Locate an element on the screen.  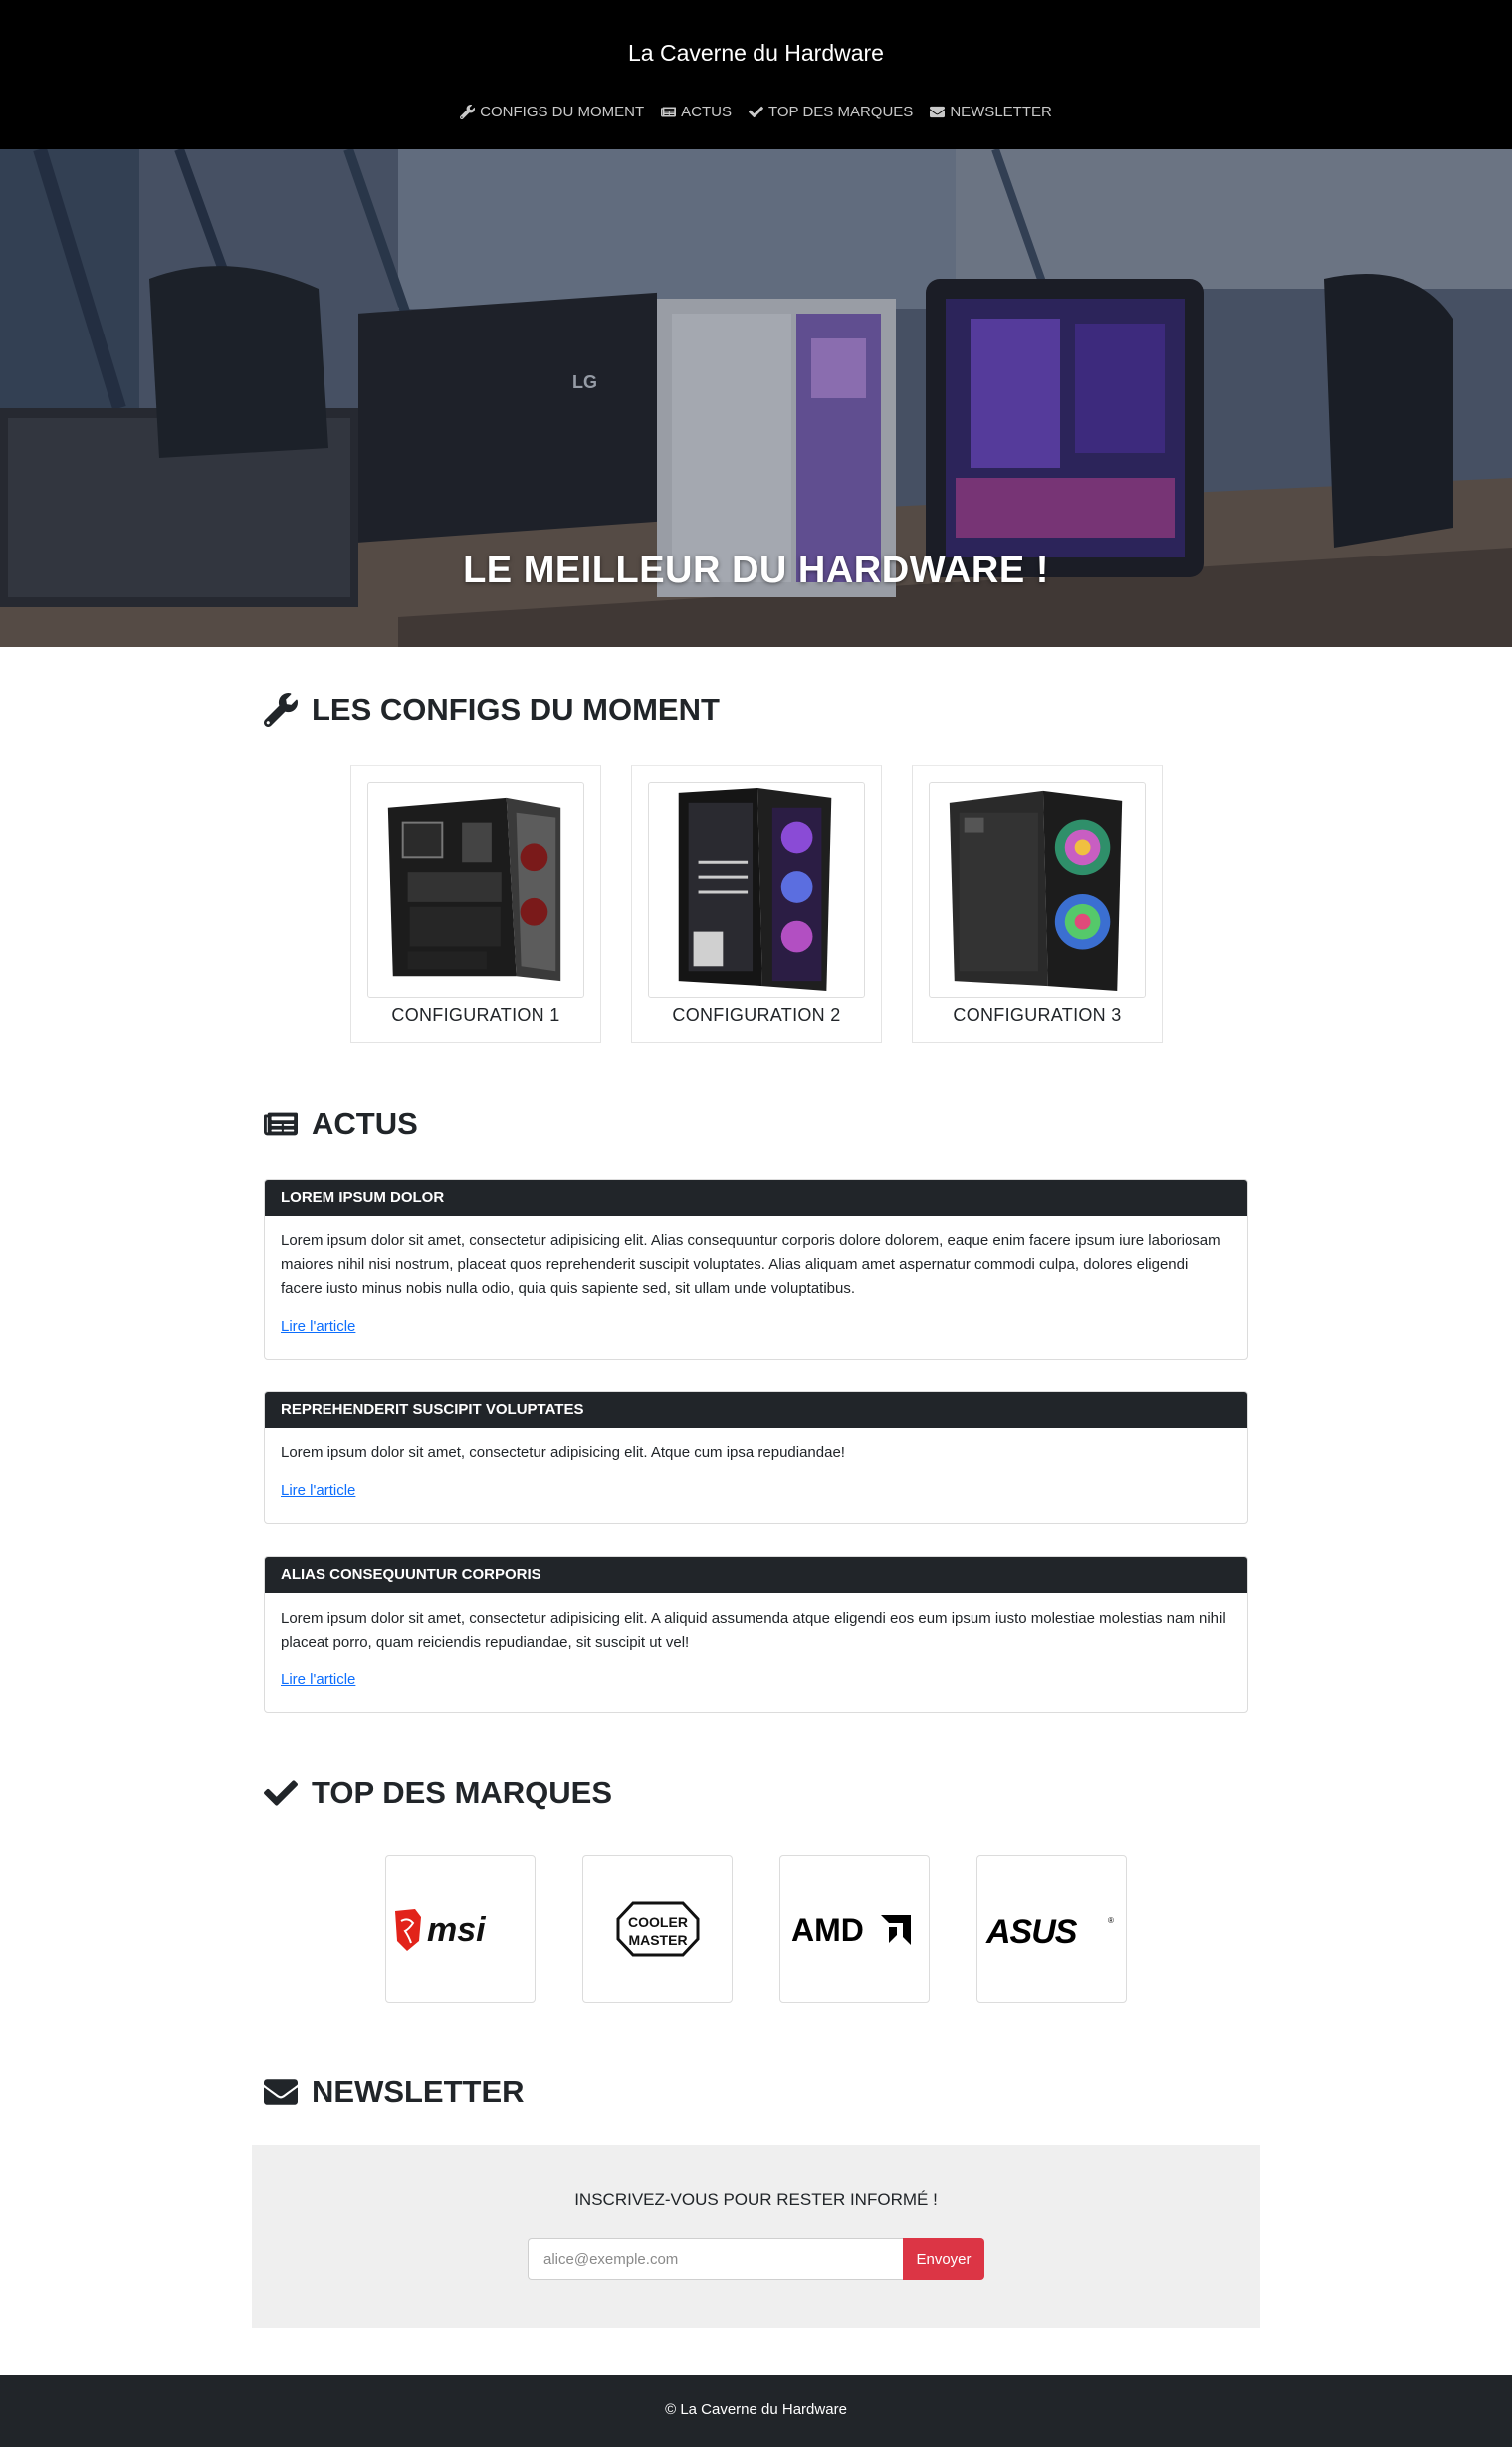
brand-asus: ASUS ® is located at coordinates (1051, 1929).